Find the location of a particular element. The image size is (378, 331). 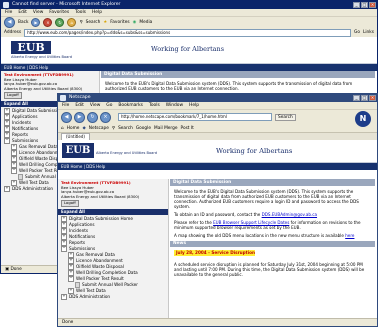

netscape-logo-icon: N is located at coordinates (363, 119).